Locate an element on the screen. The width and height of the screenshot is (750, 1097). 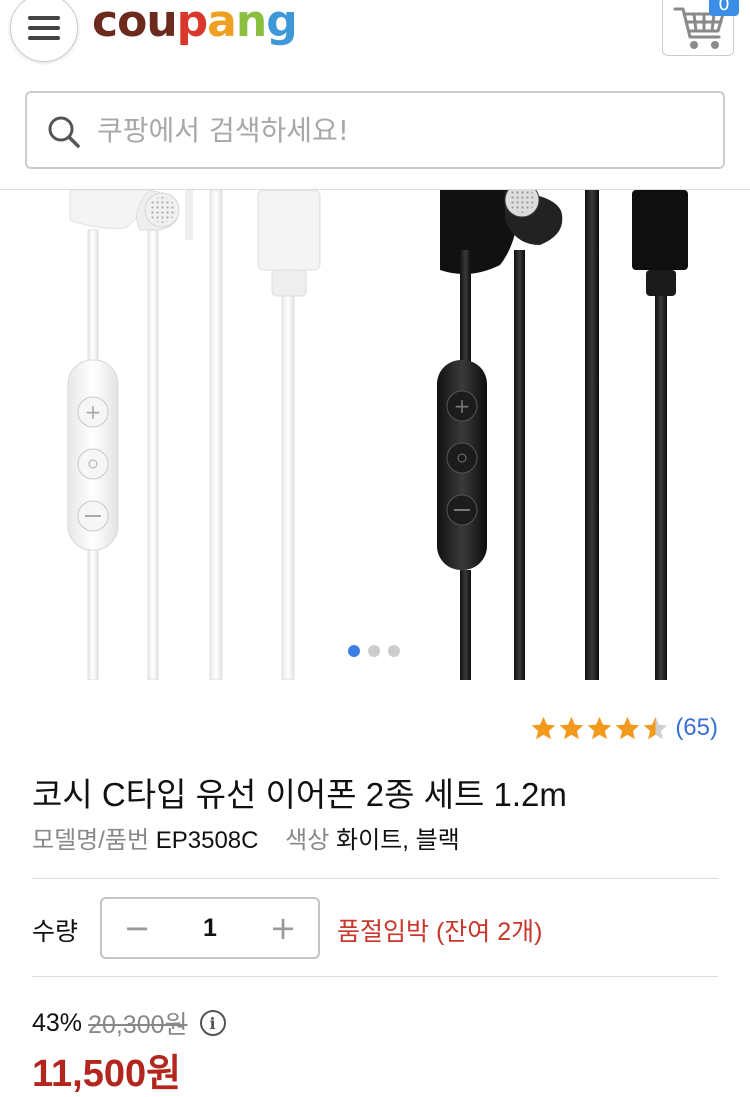
model-value: EP3508C is located at coordinates (207, 840).